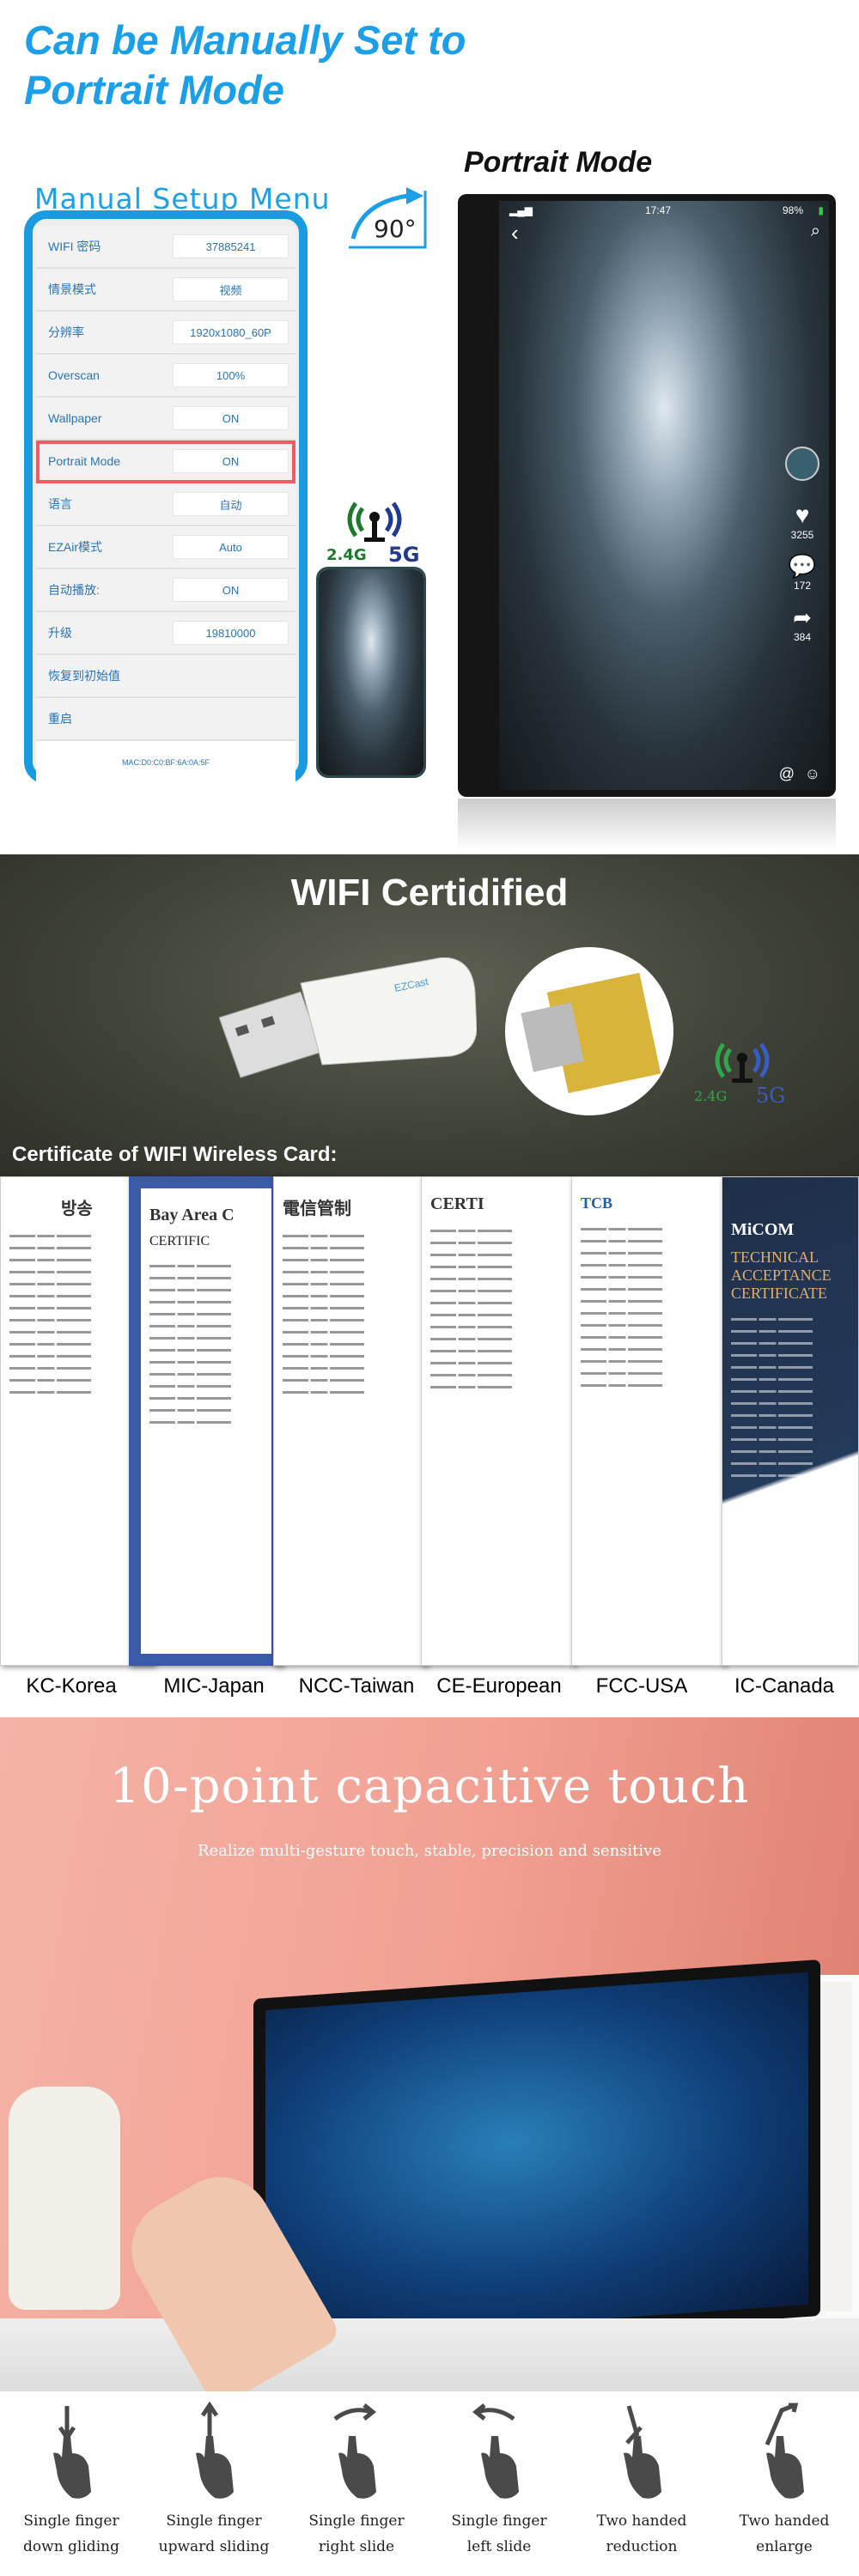 The height and width of the screenshot is (2576, 859). What do you see at coordinates (664, 496) in the screenshot?
I see `monitor-screen: ▂▄▆ 17:47 98% ▮ ‹ ⌕ ♥ 3255 💬 172 ➦ 384 @ ☺` at bounding box center [664, 496].